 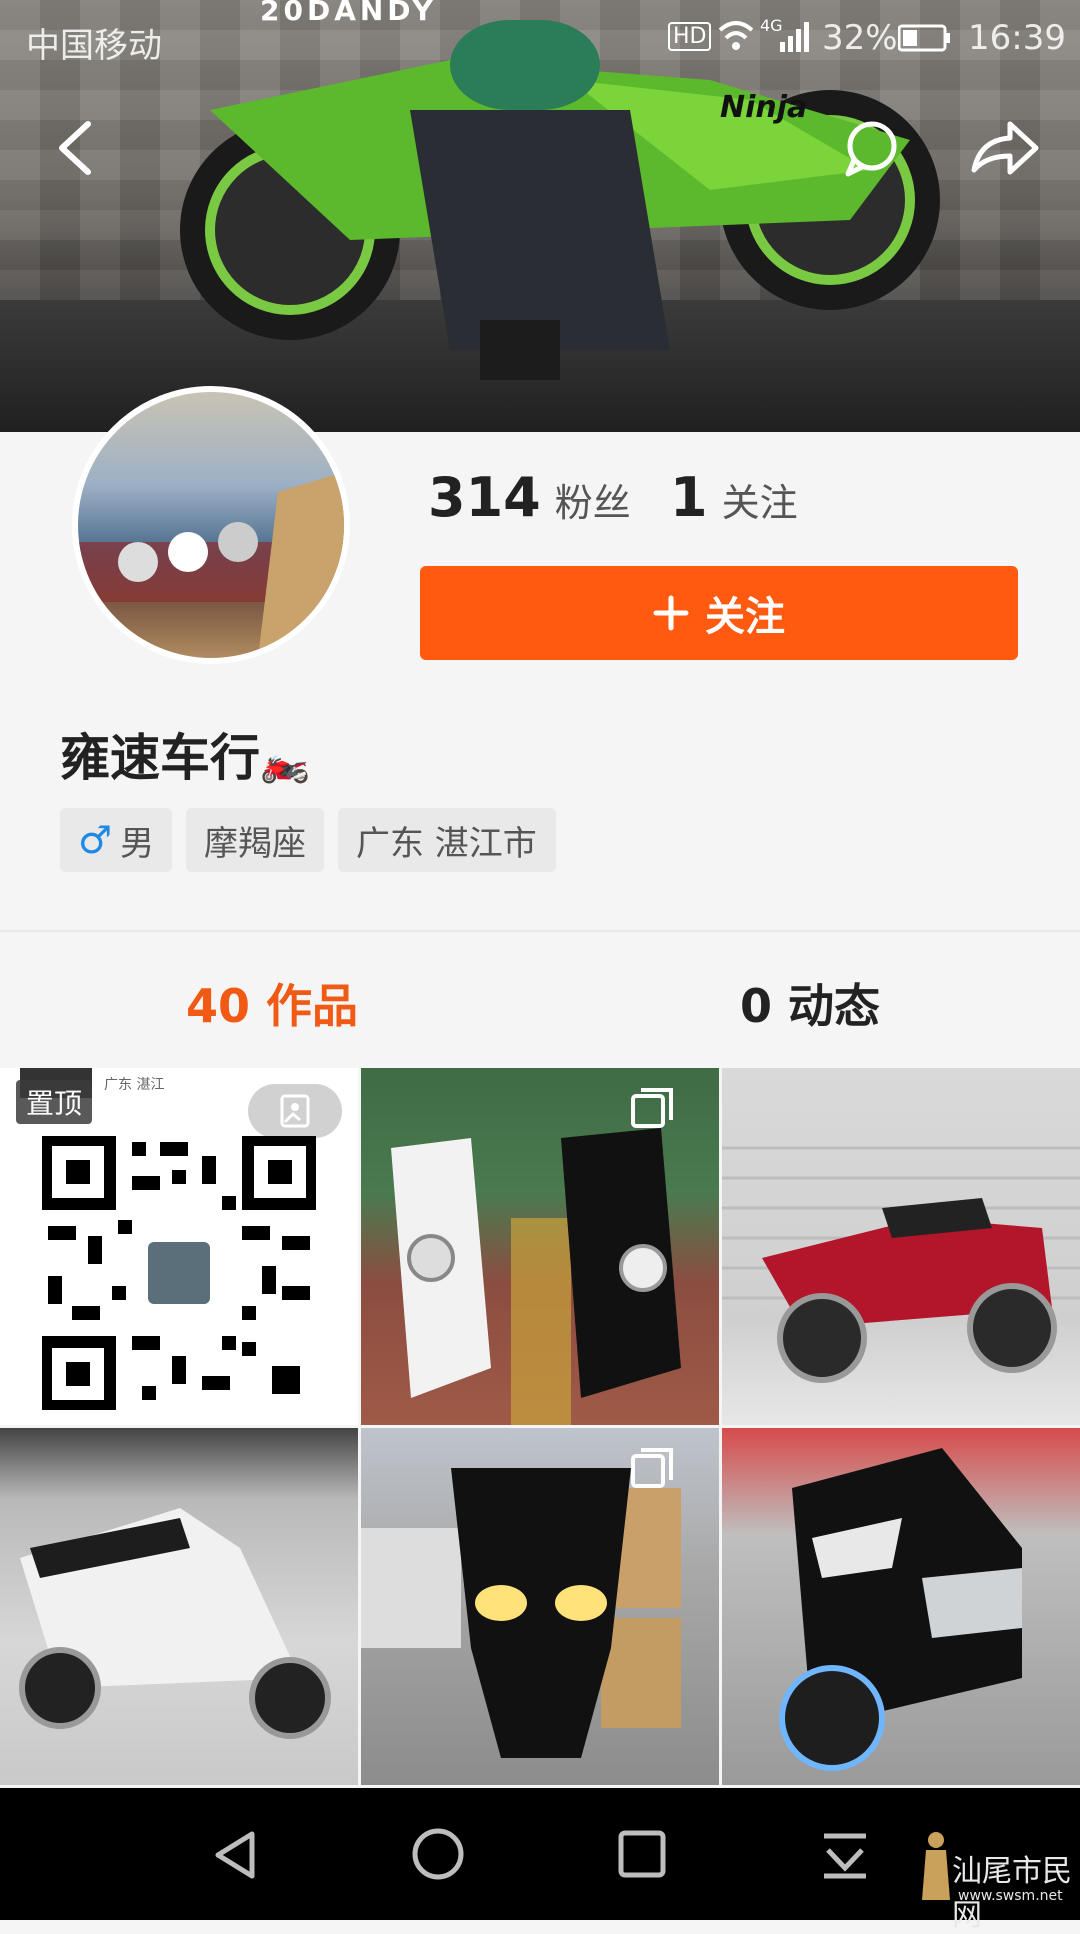 What do you see at coordinates (872, 148) in the screenshot?
I see `message-icon` at bounding box center [872, 148].